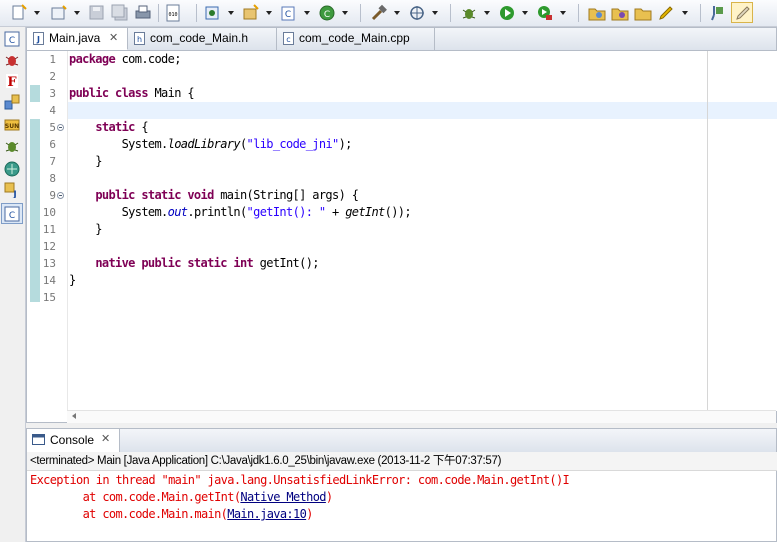 The width and height of the screenshot is (777, 542). What do you see at coordinates (174, 263) in the screenshot?
I see `keyword: native public static int` at bounding box center [174, 263].